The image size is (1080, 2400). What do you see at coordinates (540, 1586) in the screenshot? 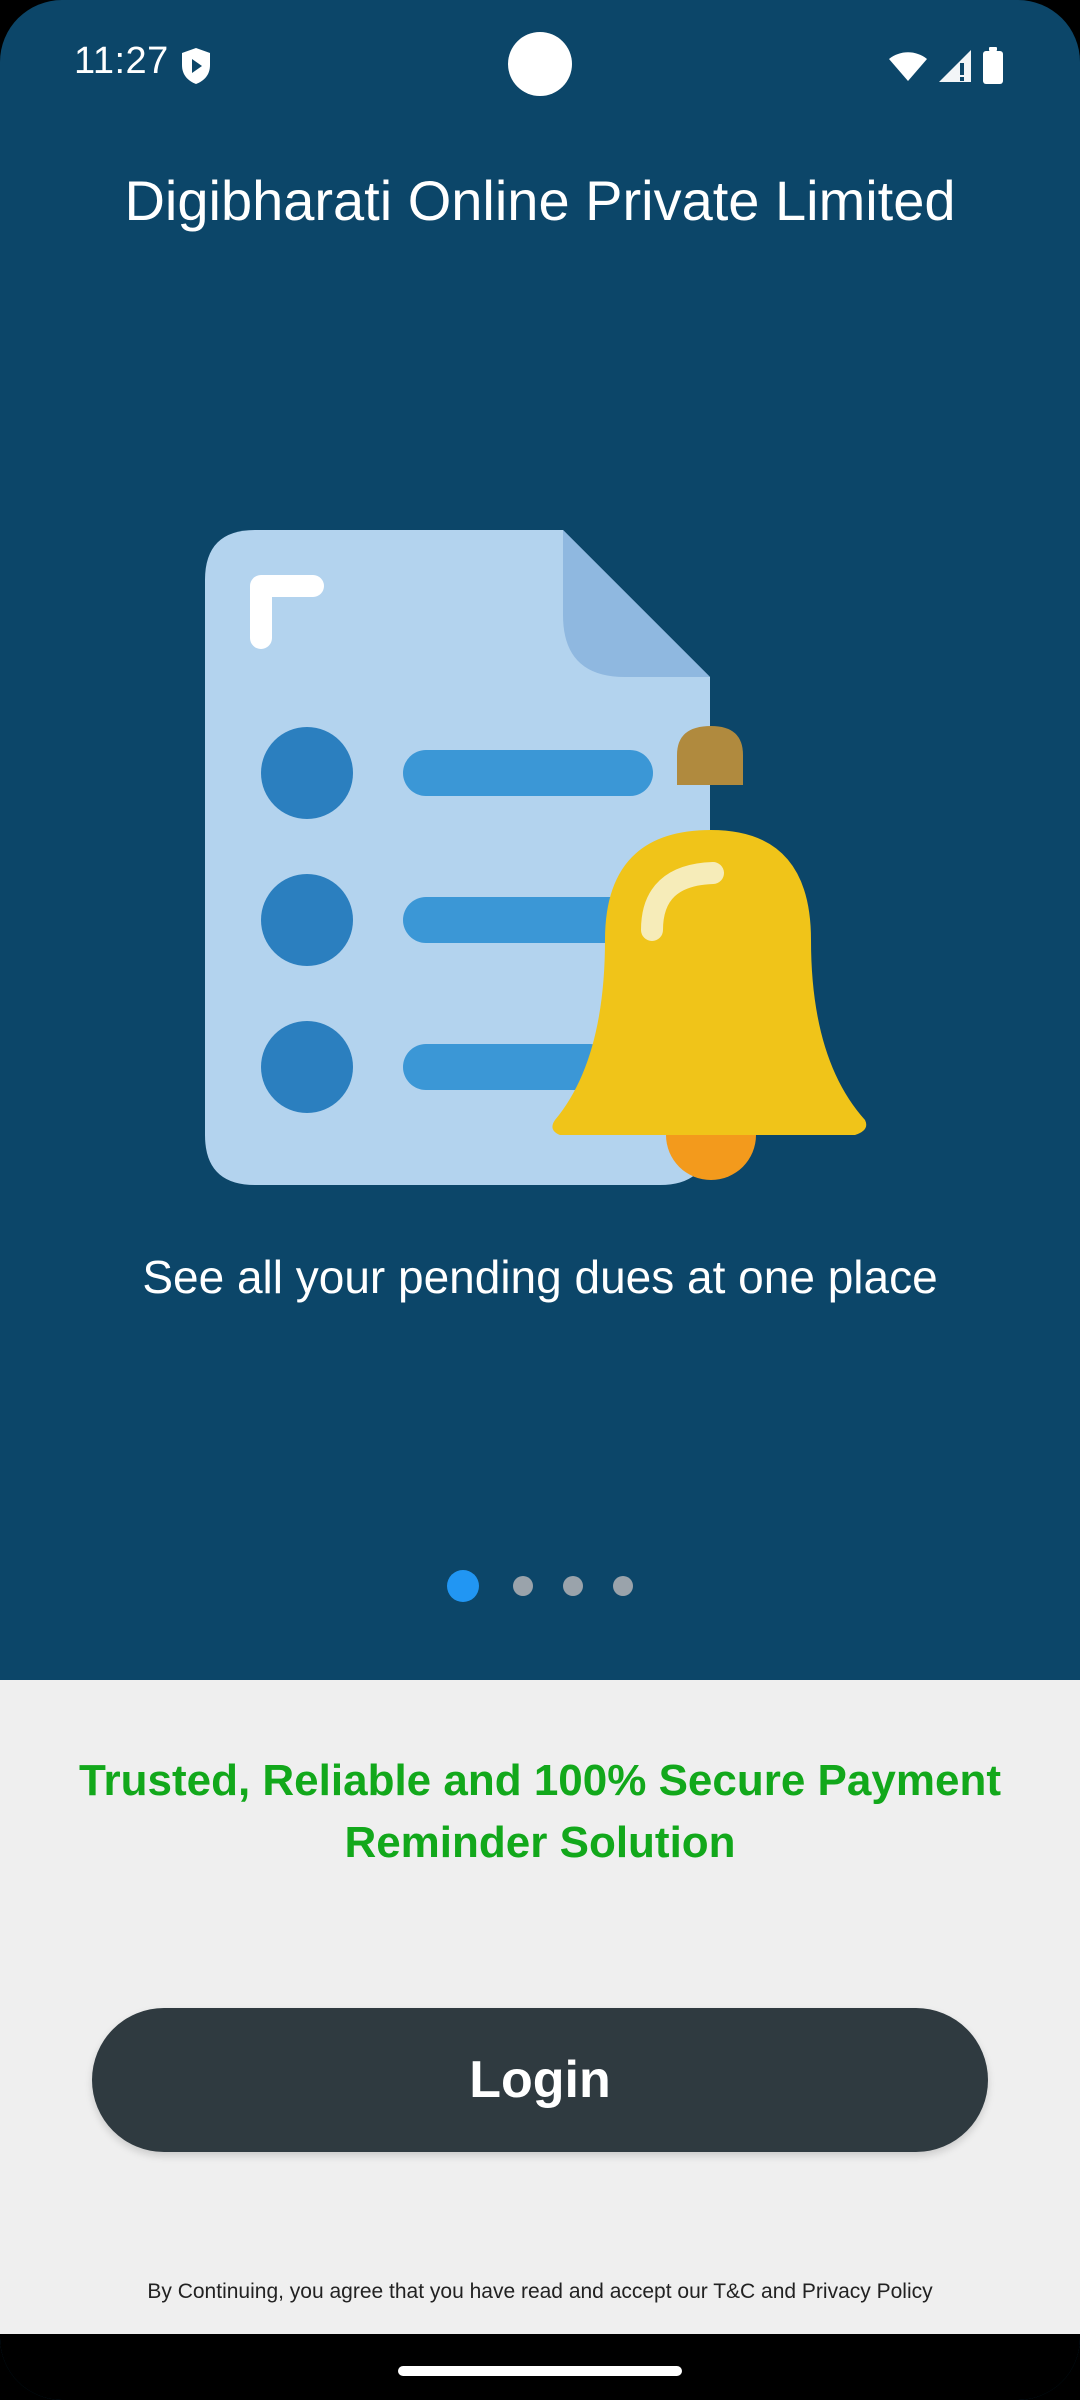
I see `page-indicator` at bounding box center [540, 1586].